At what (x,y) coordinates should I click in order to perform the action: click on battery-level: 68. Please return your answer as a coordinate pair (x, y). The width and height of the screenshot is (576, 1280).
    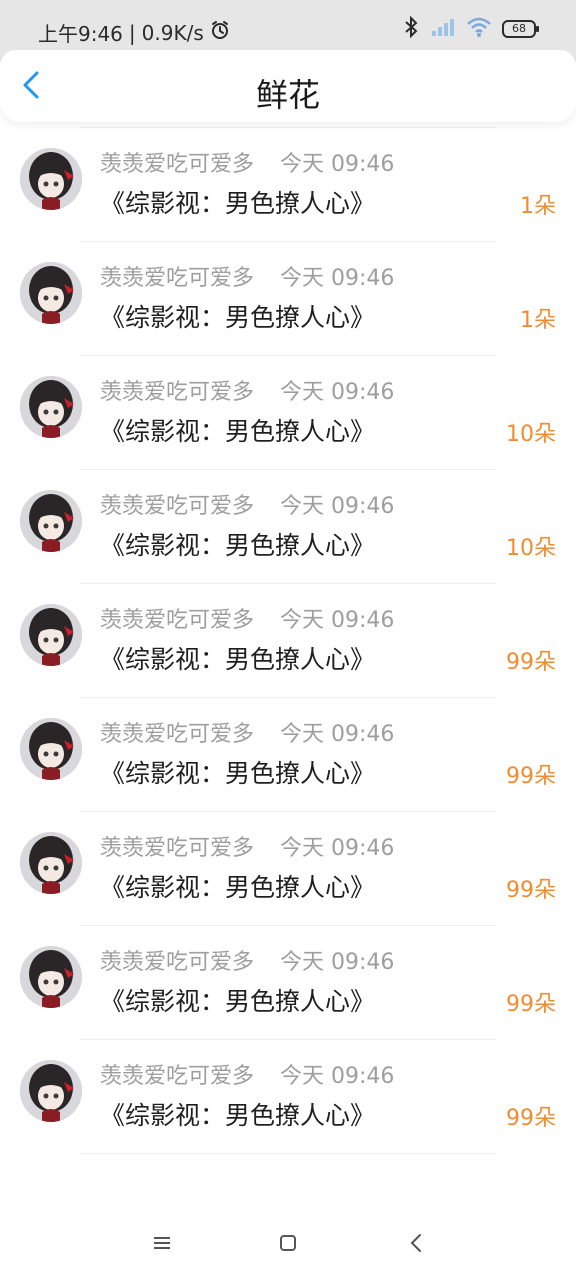
    Looking at the image, I should click on (519, 28).